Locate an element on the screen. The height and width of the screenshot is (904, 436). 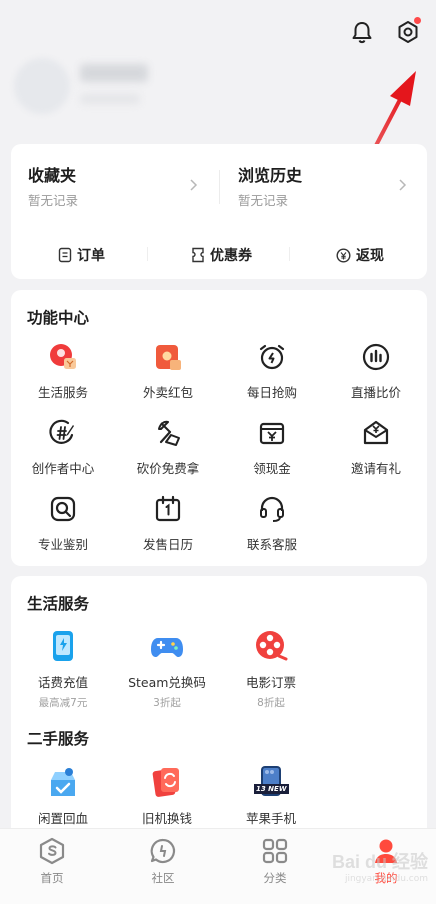
live-compare-label: 直播比价 is located at coordinates (375, 392).